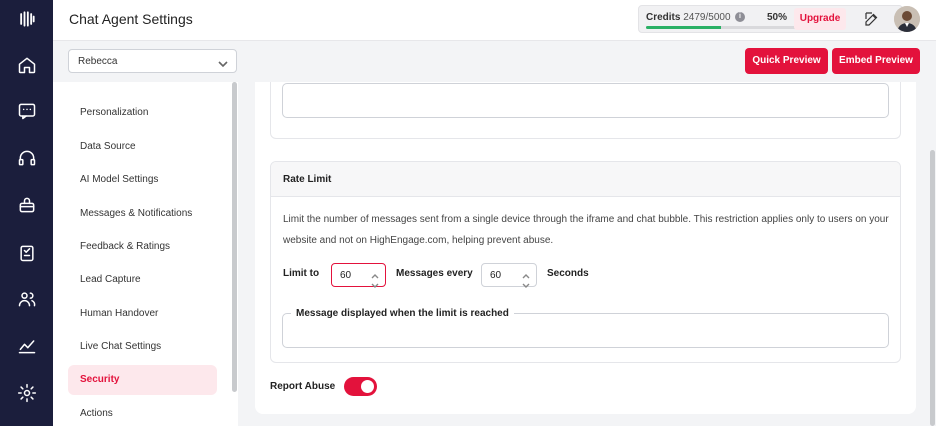 The image size is (936, 426). What do you see at coordinates (786, 61) in the screenshot?
I see `quick-preview-button: Quick Preview` at bounding box center [786, 61].